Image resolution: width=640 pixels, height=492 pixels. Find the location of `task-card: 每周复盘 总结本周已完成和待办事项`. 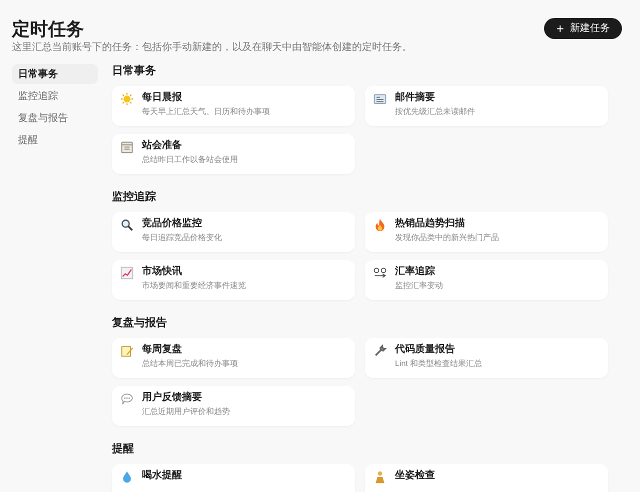

task-card: 每周复盘 总结本周已完成和待办事项 is located at coordinates (233, 358).